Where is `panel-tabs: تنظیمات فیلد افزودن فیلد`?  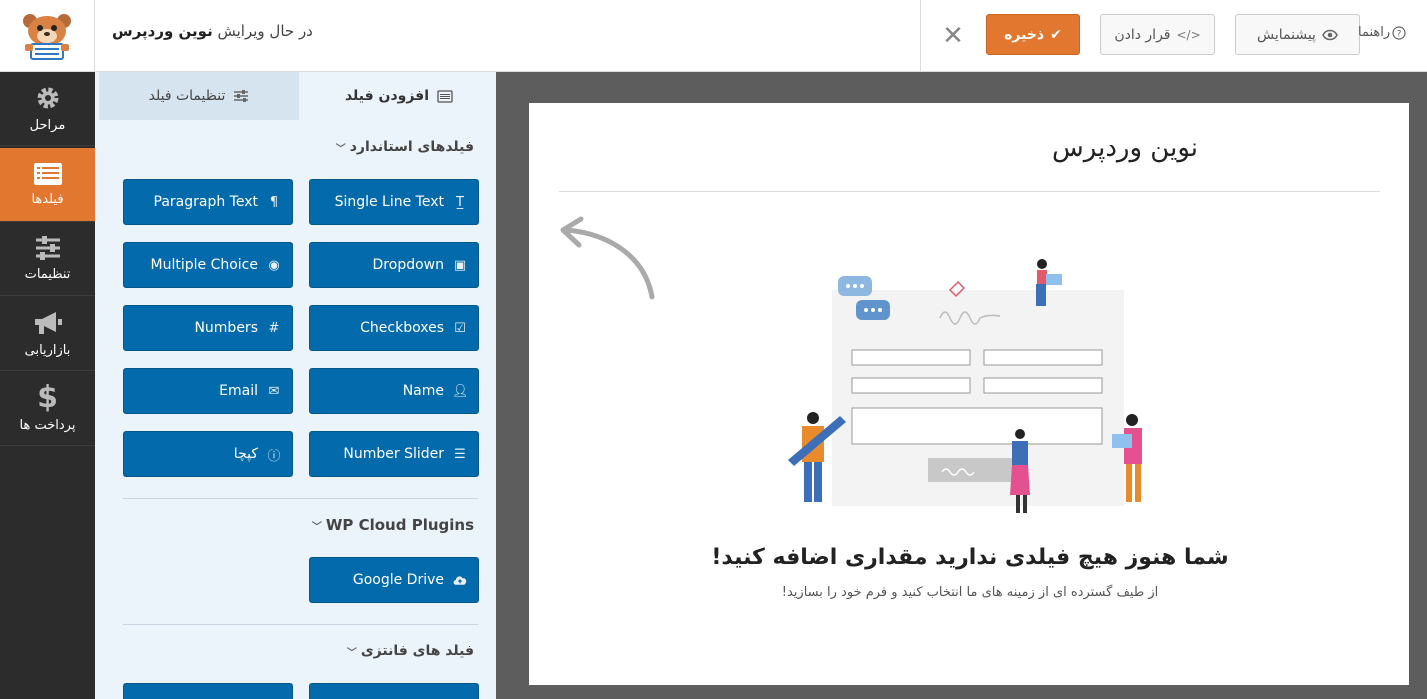
panel-tabs: تنظیمات فیلد افزودن فیلد is located at coordinates (299, 96).